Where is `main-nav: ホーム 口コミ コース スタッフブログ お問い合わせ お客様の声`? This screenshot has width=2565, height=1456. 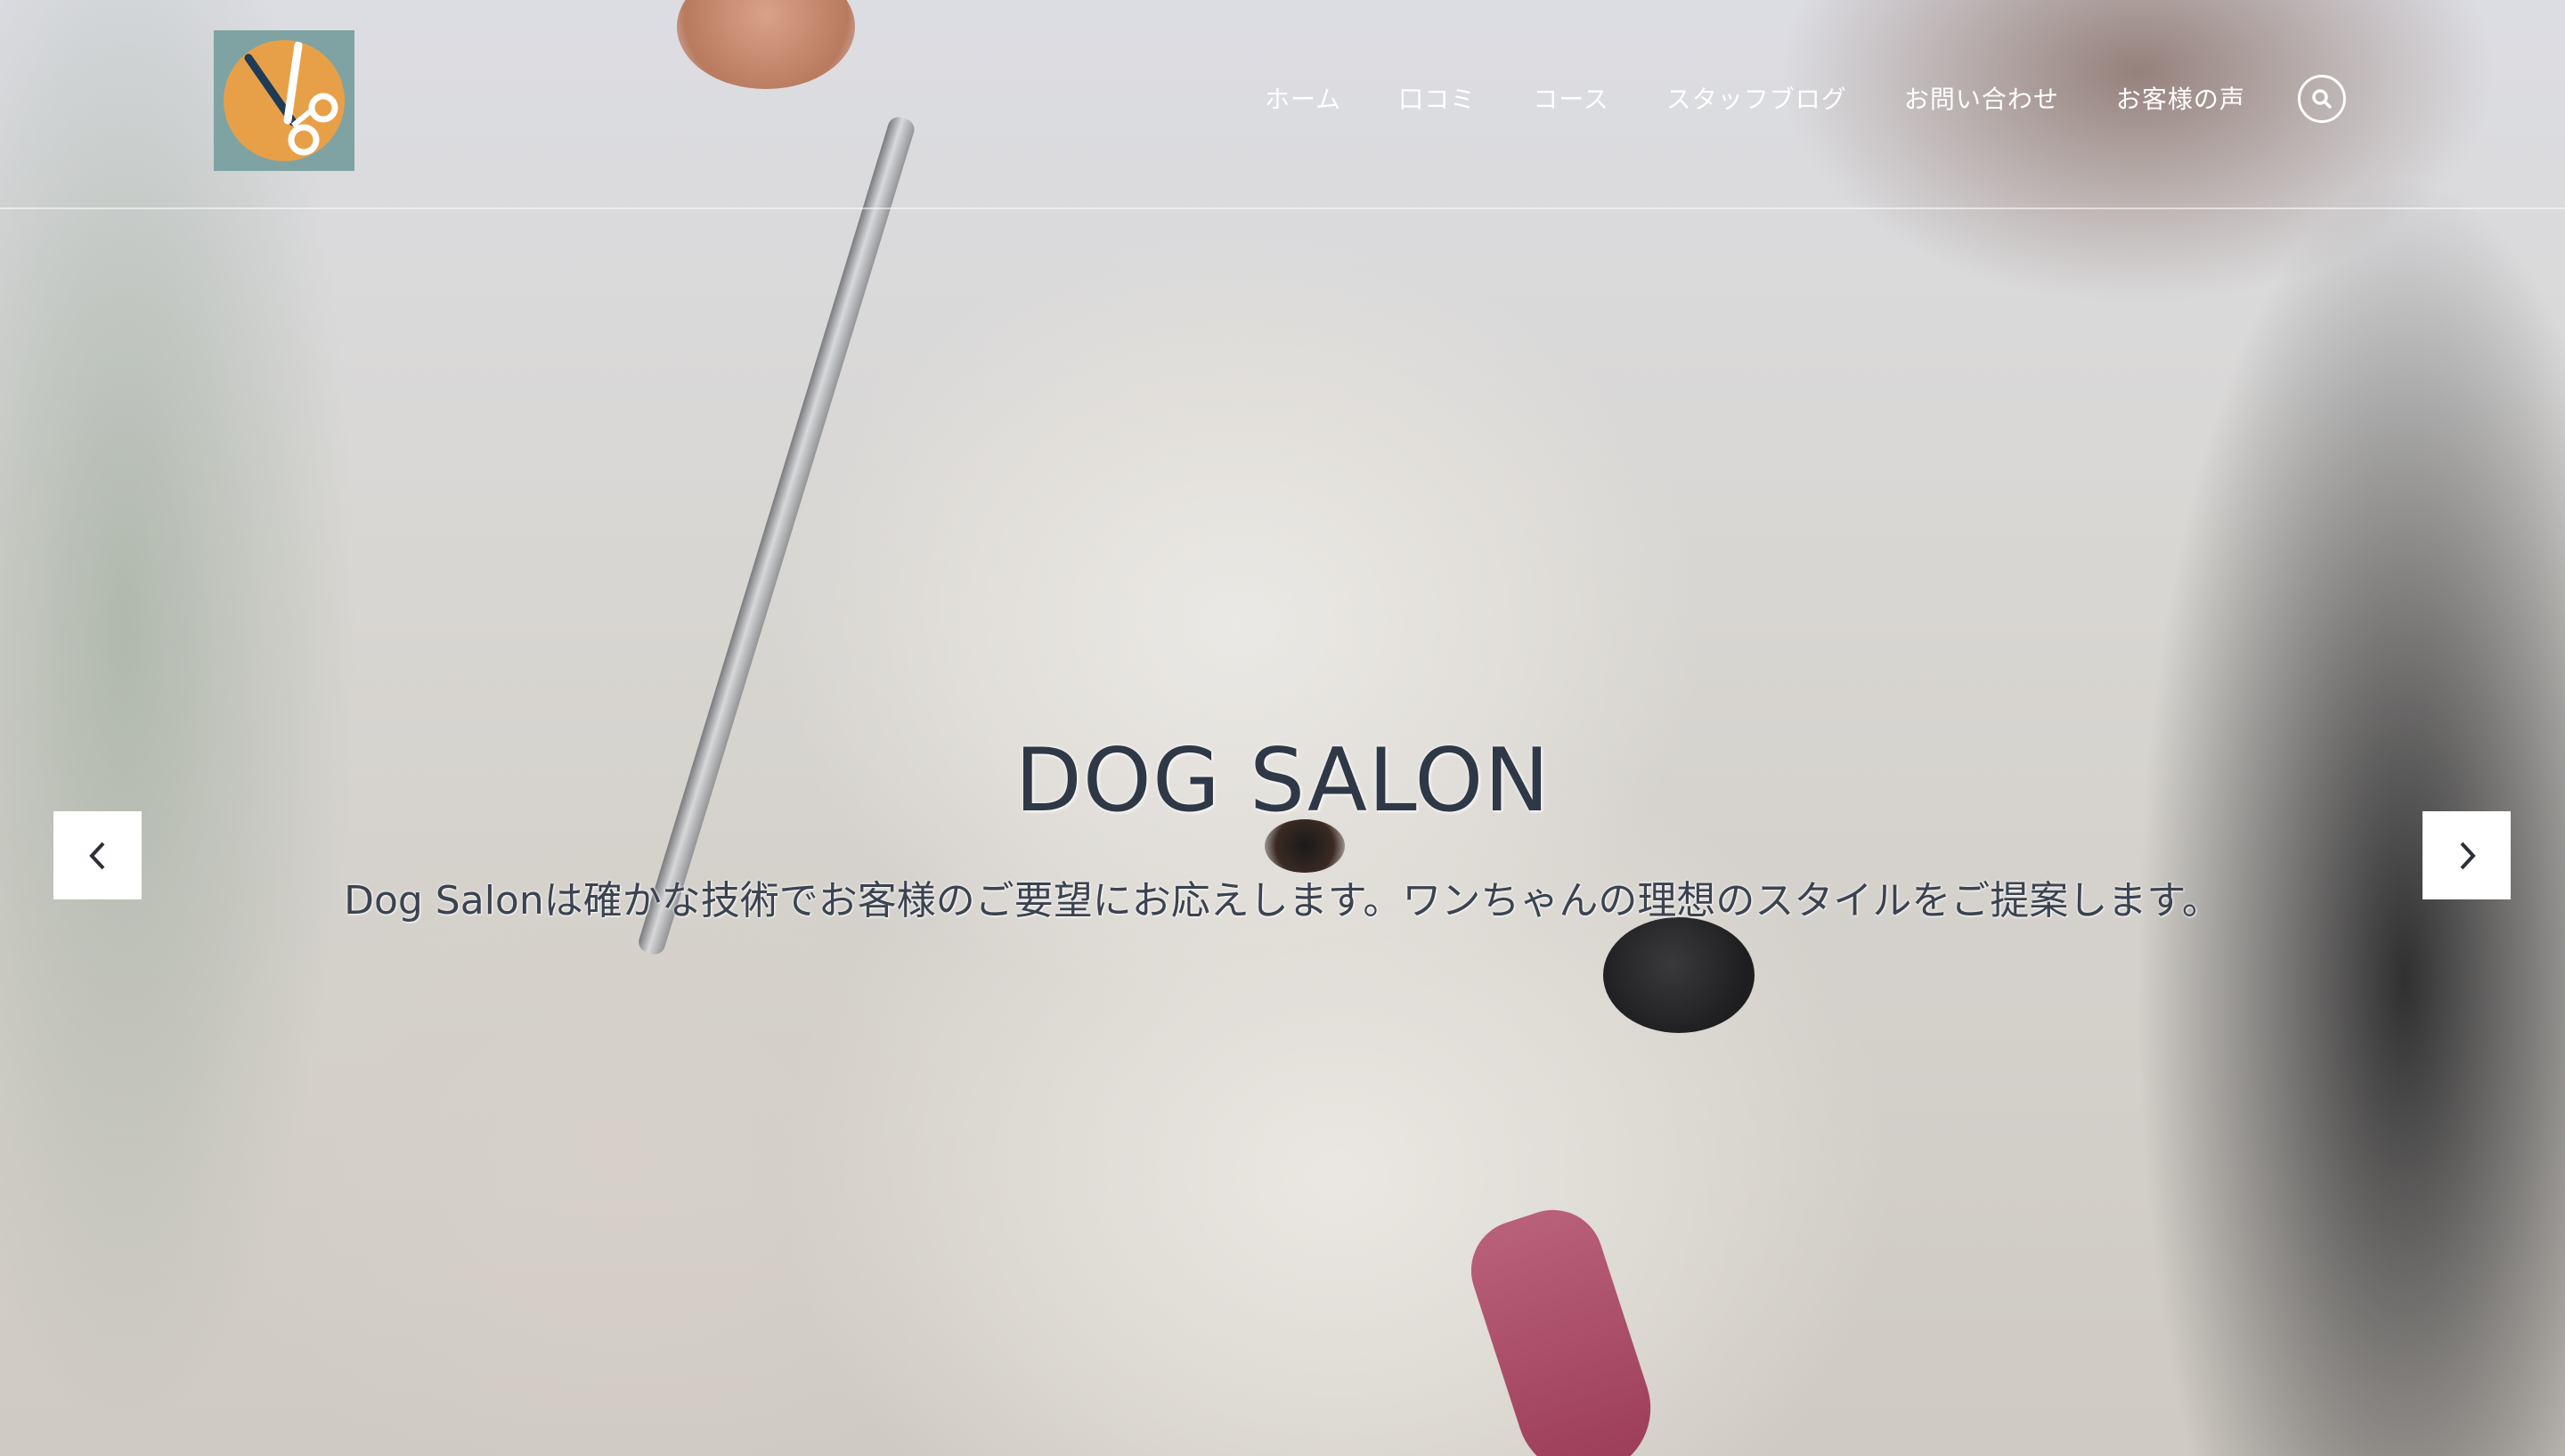 main-nav: ホーム 口コミ コース スタッフブログ お問い合わせ お客様の声 is located at coordinates (1755, 98).